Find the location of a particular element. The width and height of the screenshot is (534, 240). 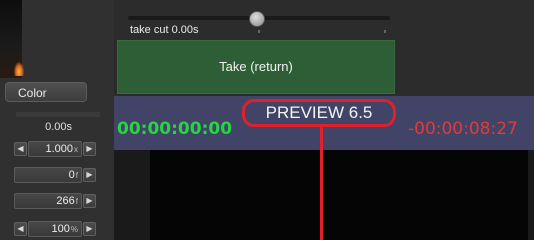

out-frame-number: 266 is located at coordinates (65, 201).